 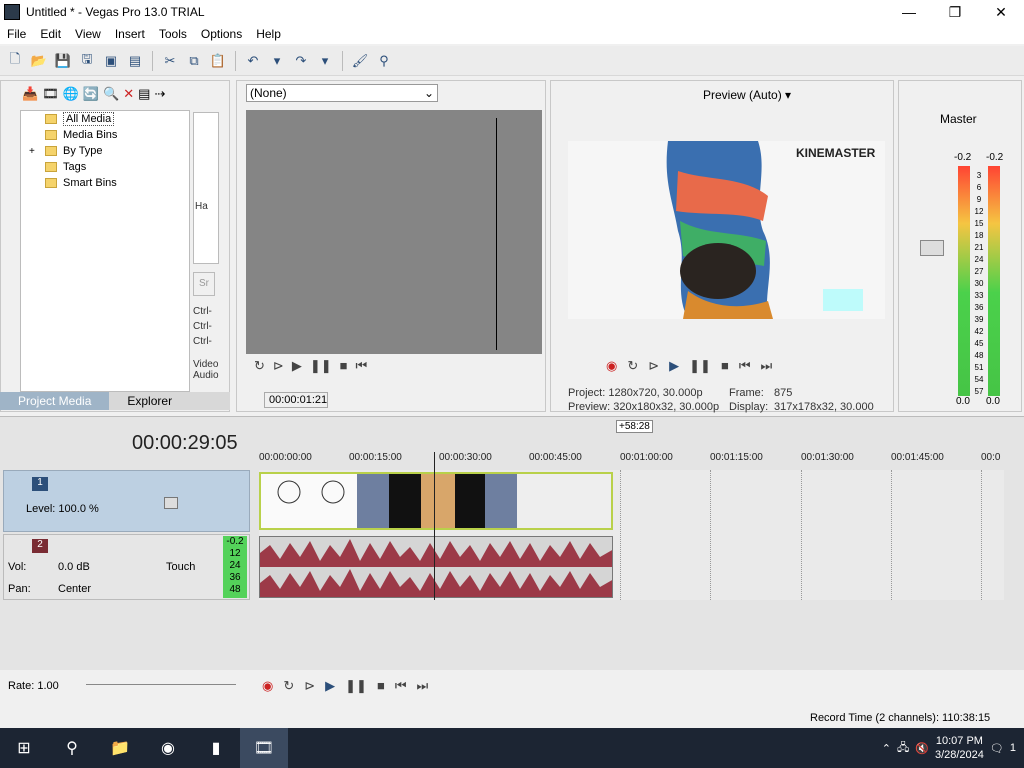 What do you see at coordinates (105, 183) in the screenshot?
I see `tree-item-smart-bins: Smart Bins` at bounding box center [105, 183].